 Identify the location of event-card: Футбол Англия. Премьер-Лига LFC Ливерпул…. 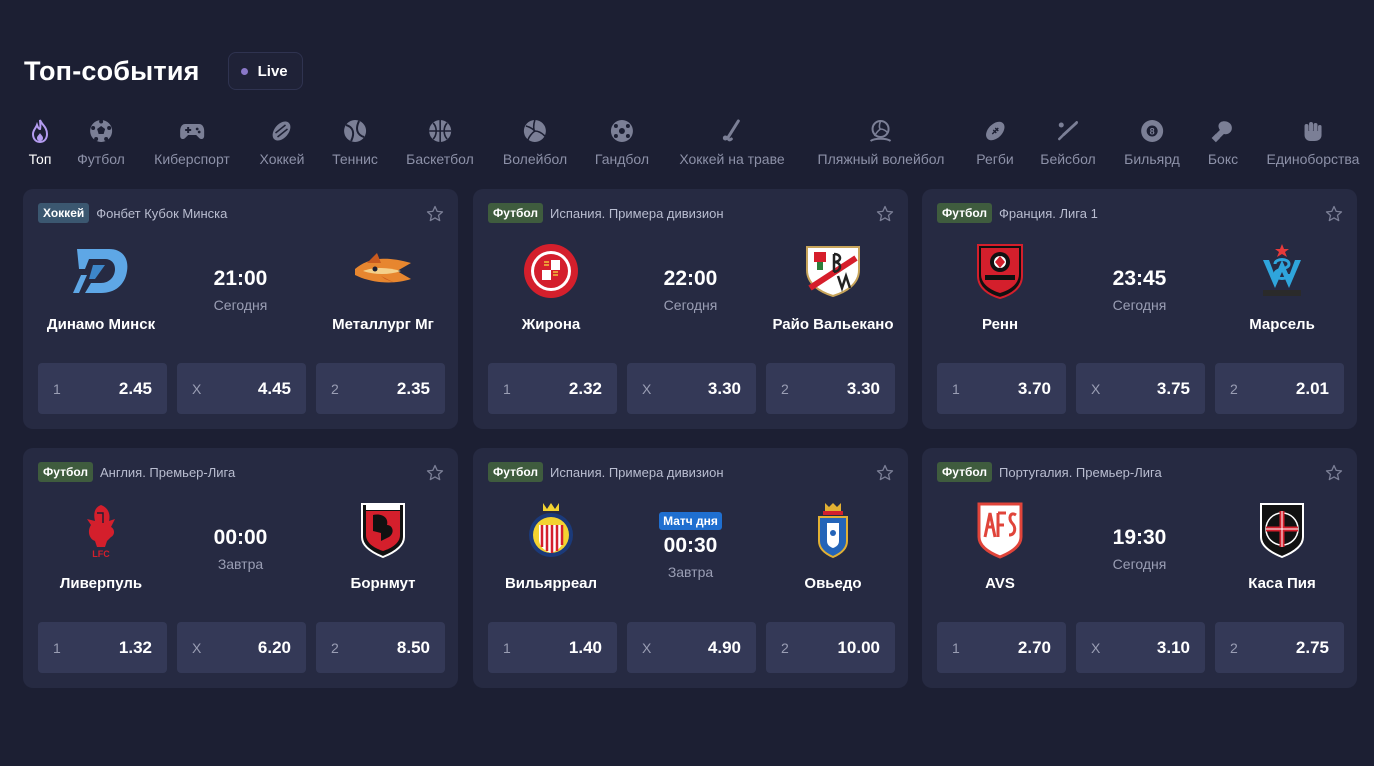
(240, 568).